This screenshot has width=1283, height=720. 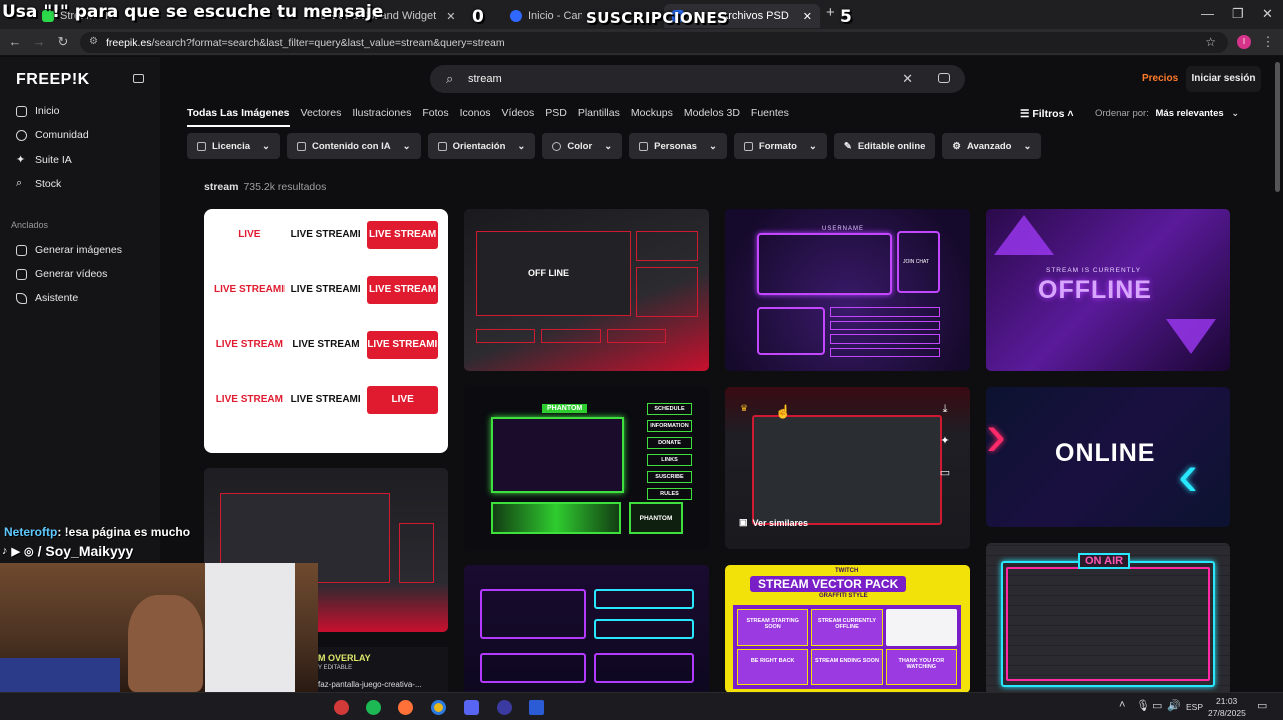 I want to click on download-icon: ⤓, so click(x=945, y=412).